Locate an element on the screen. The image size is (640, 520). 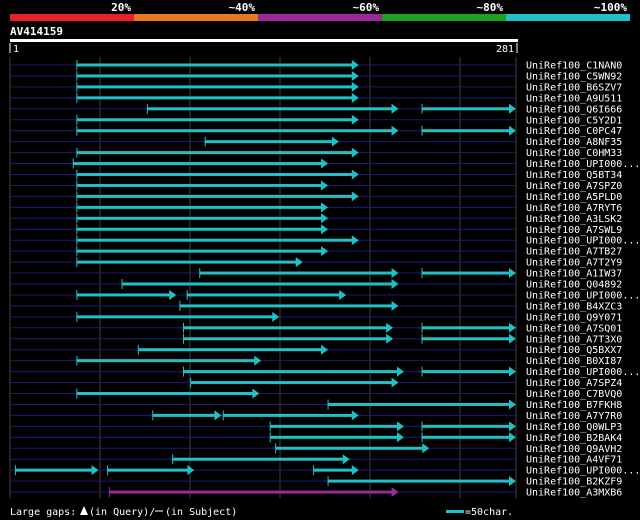
footer-scale-label: =50char. is located at coordinates (489, 512).